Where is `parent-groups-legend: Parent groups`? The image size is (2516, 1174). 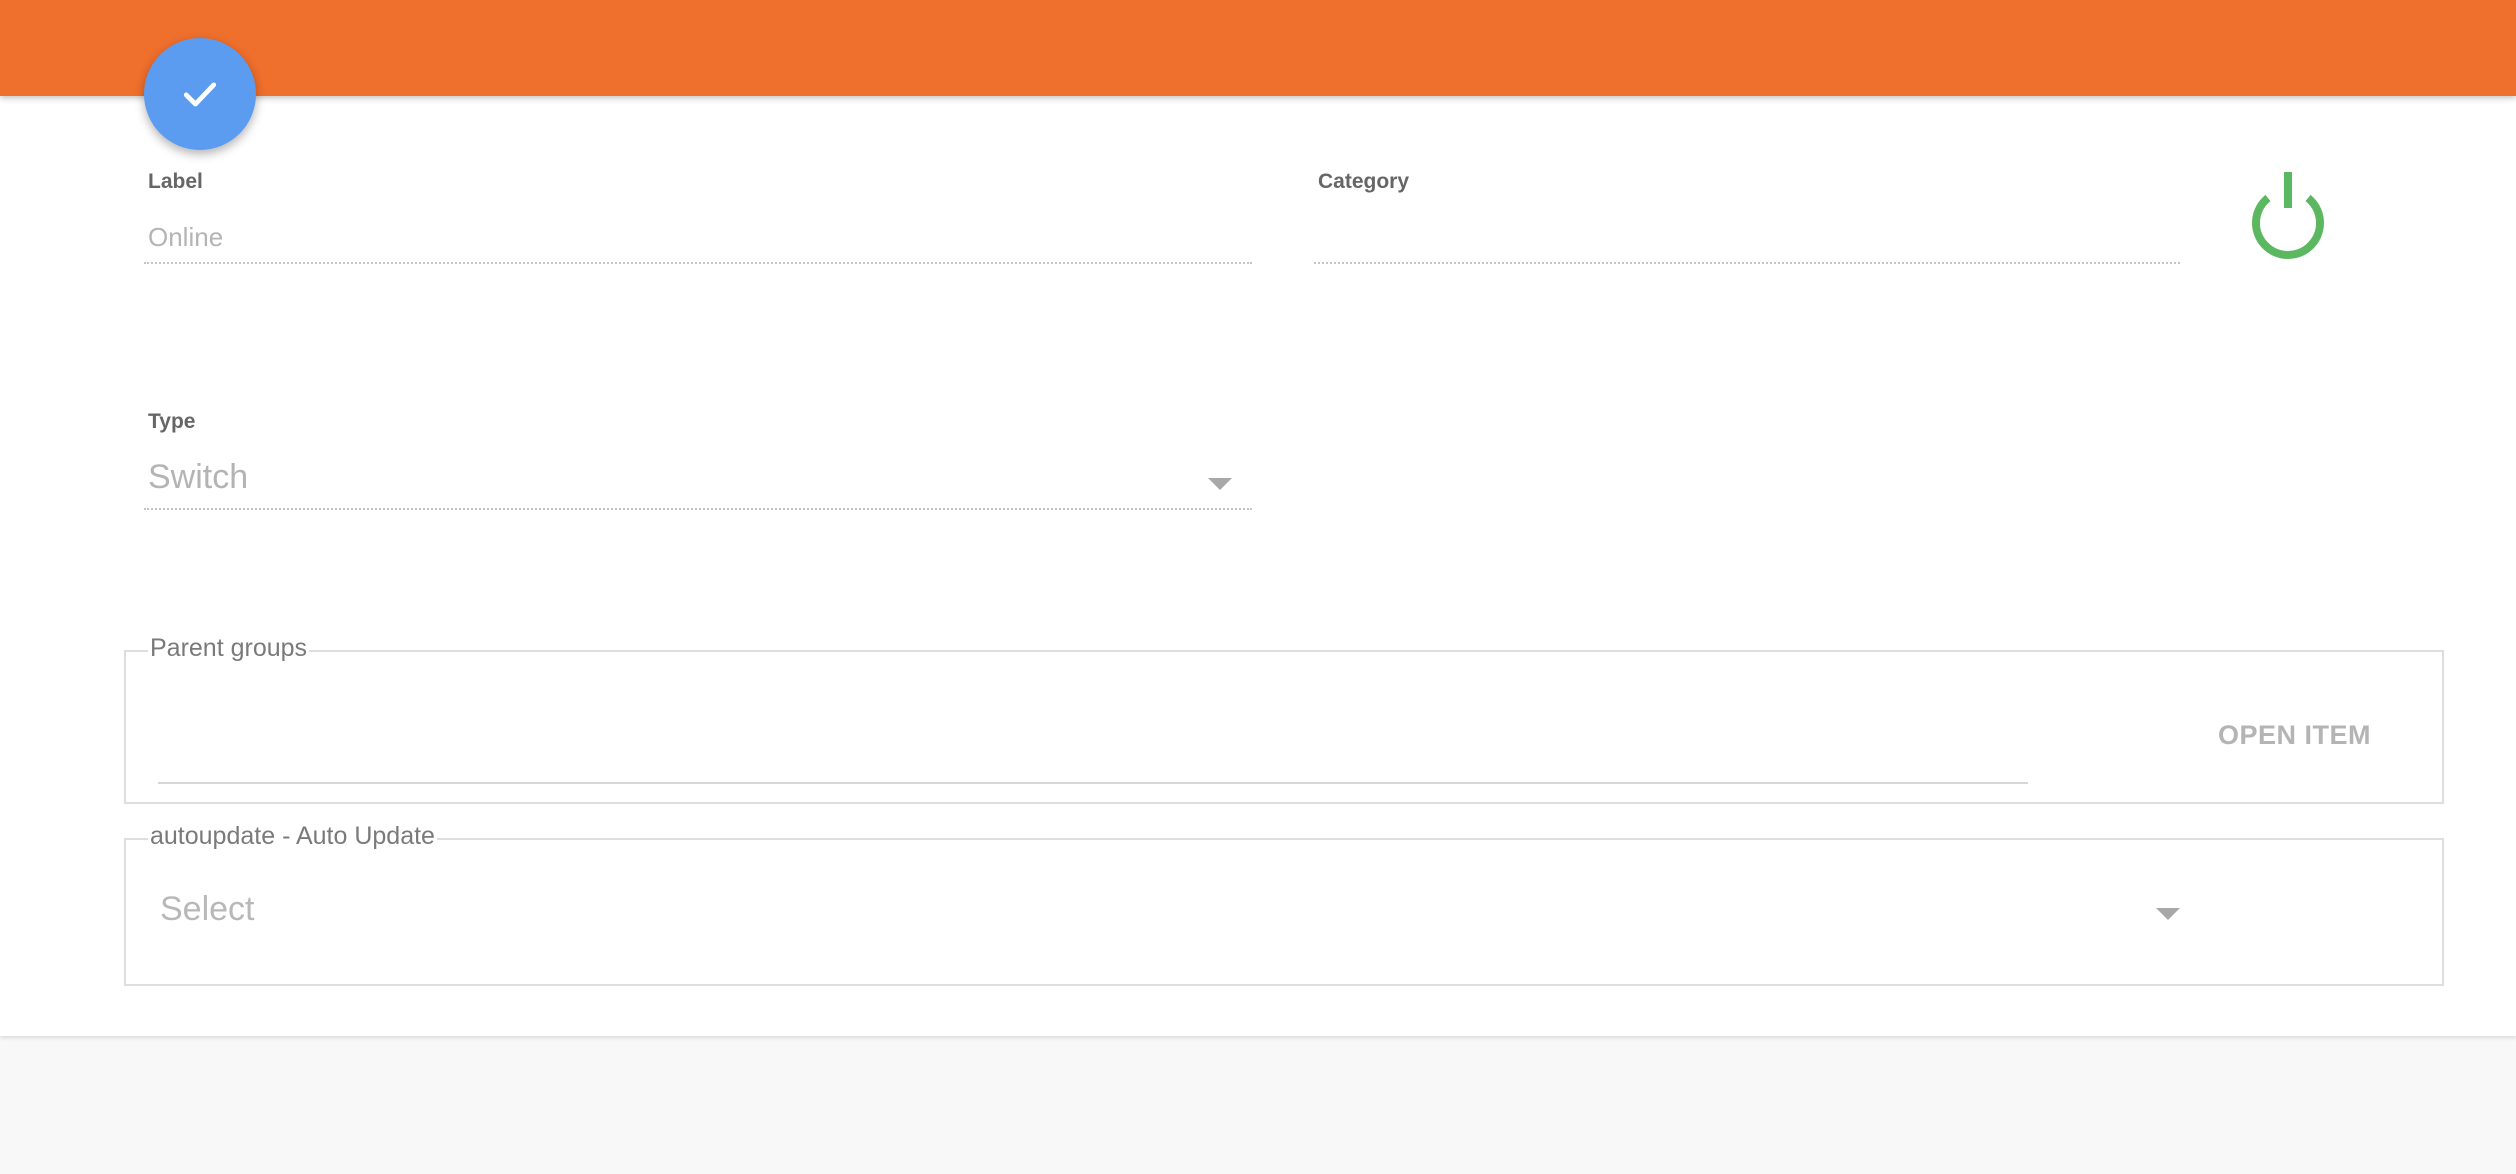
parent-groups-legend: Parent groups is located at coordinates (229, 648).